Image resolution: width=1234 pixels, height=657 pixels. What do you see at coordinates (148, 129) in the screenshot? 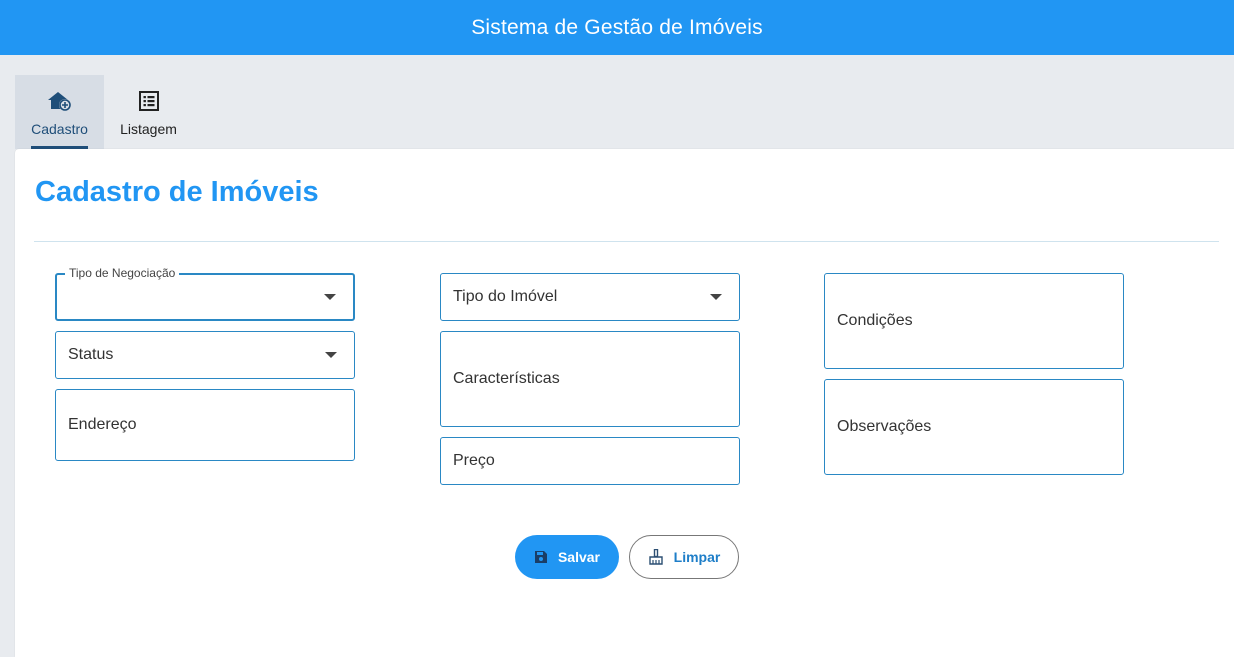
I see `tab-listagem-label: Listagem` at bounding box center [148, 129].